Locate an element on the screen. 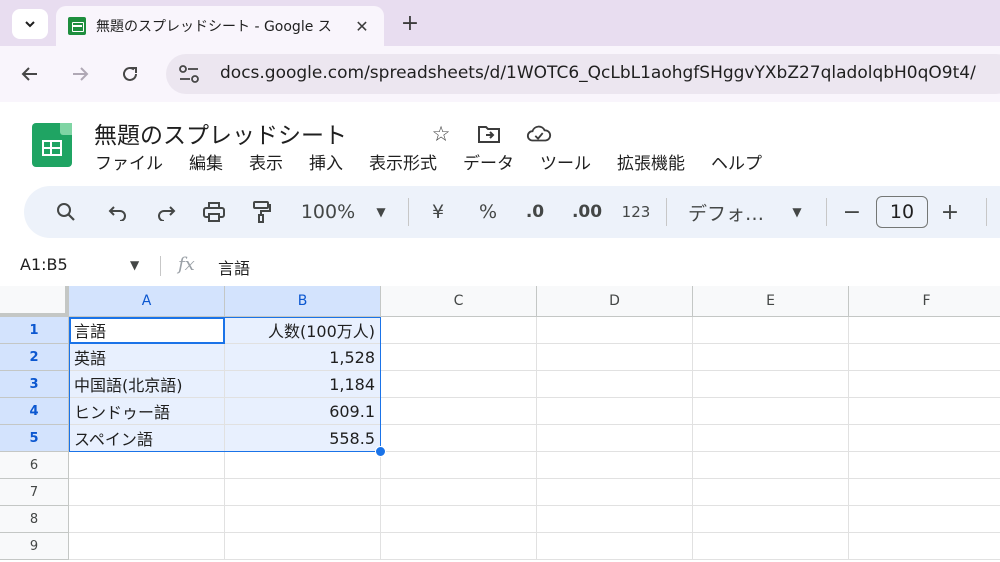 The image size is (1000, 562). cell-f6 is located at coordinates (924, 465).